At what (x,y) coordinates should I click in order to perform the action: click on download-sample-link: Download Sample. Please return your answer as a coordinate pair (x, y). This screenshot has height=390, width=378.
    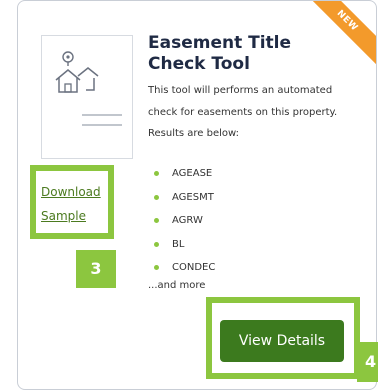
    Looking at the image, I should click on (81, 204).